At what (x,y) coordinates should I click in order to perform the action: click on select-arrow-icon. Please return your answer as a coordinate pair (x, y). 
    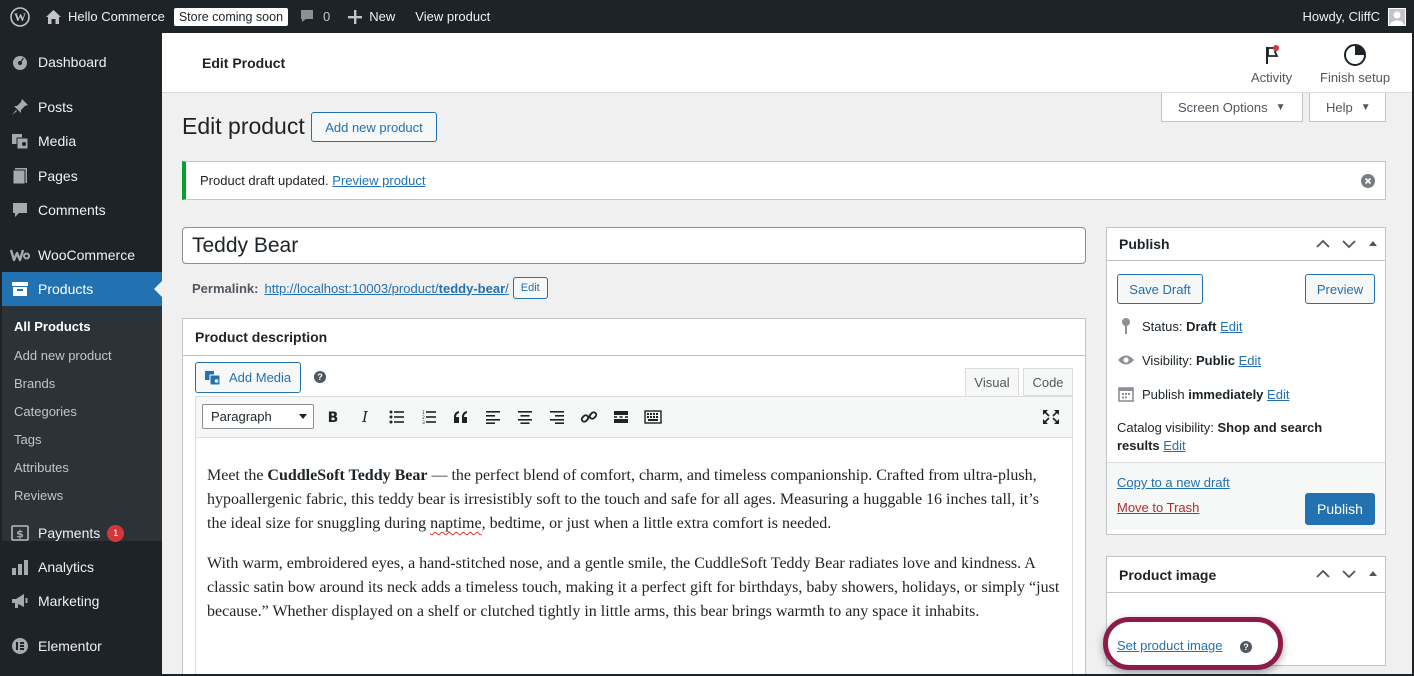
    Looking at the image, I should click on (303, 416).